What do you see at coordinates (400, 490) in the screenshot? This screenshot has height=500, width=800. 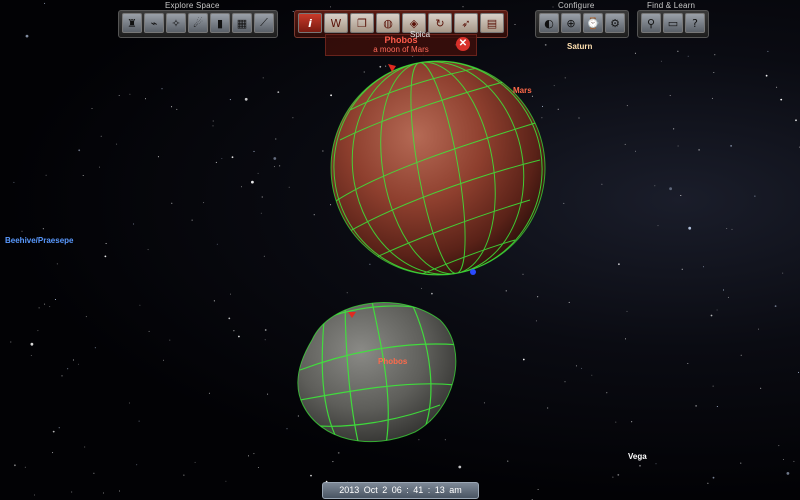 I see `datetime-display: 2013 Oct 2 06 : 41 : 13 am` at bounding box center [400, 490].